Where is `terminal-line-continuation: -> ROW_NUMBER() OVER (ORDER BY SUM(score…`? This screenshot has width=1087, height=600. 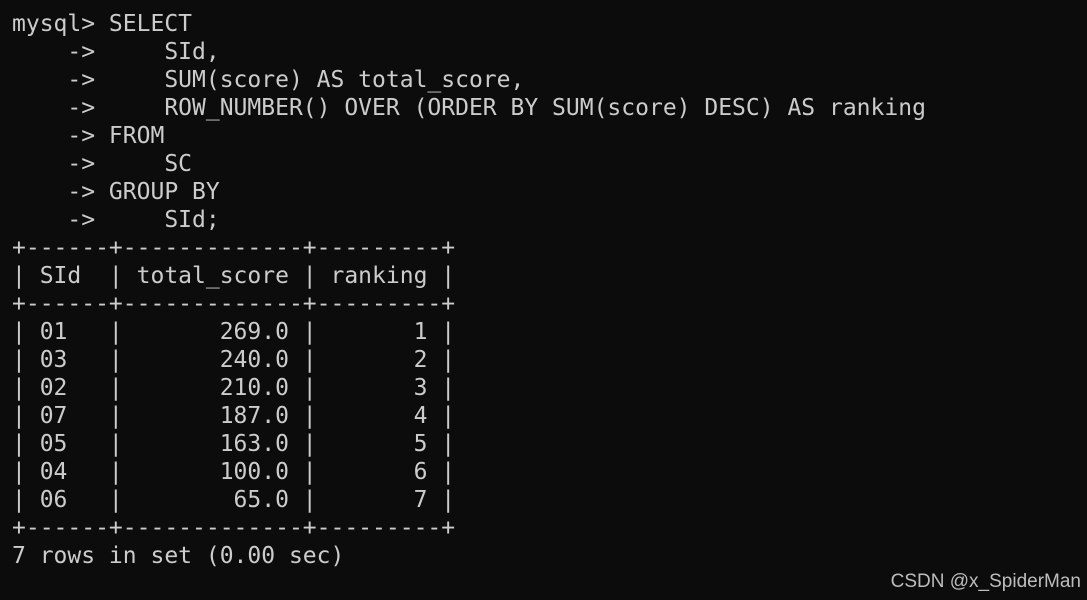
terminal-line-continuation: -> ROW_NUMBER() OVER (ORDER BY SUM(score… is located at coordinates (469, 108).